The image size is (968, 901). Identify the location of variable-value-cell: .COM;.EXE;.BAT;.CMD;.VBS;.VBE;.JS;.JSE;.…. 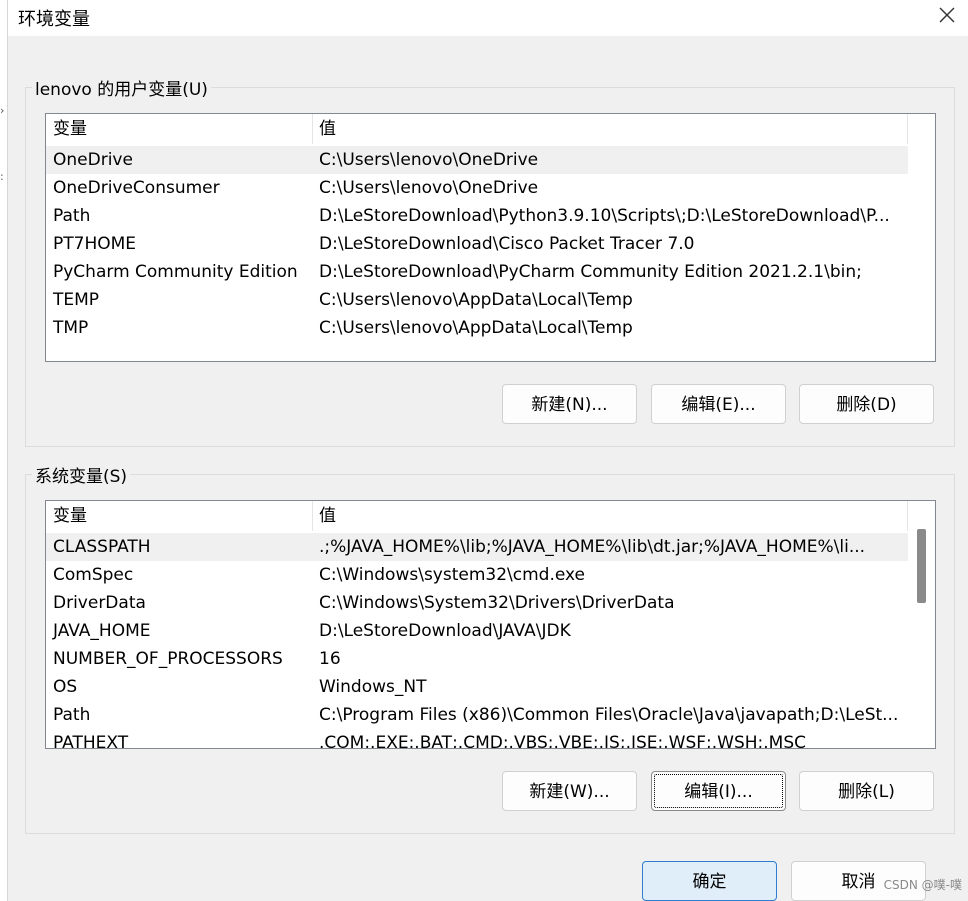
(563, 741).